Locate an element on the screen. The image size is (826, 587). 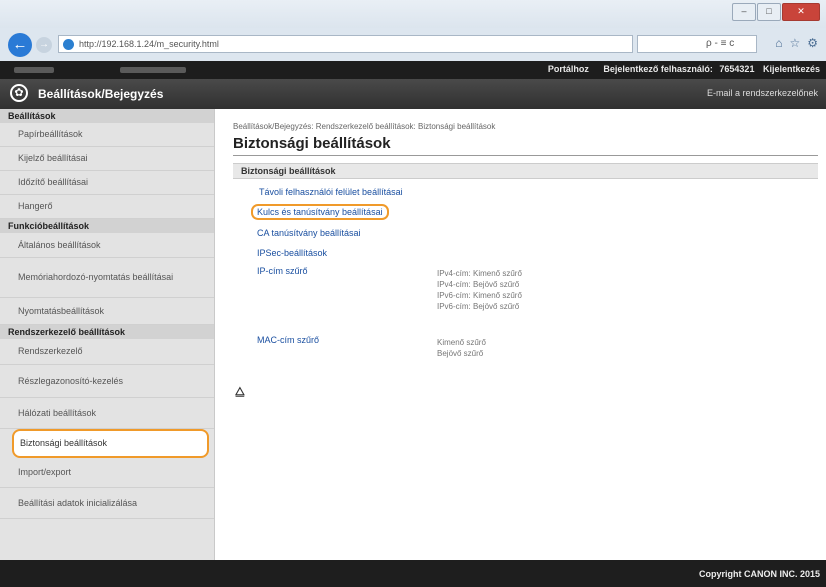
window-buttons: – □ ✕ is located at coordinates (775, 12).